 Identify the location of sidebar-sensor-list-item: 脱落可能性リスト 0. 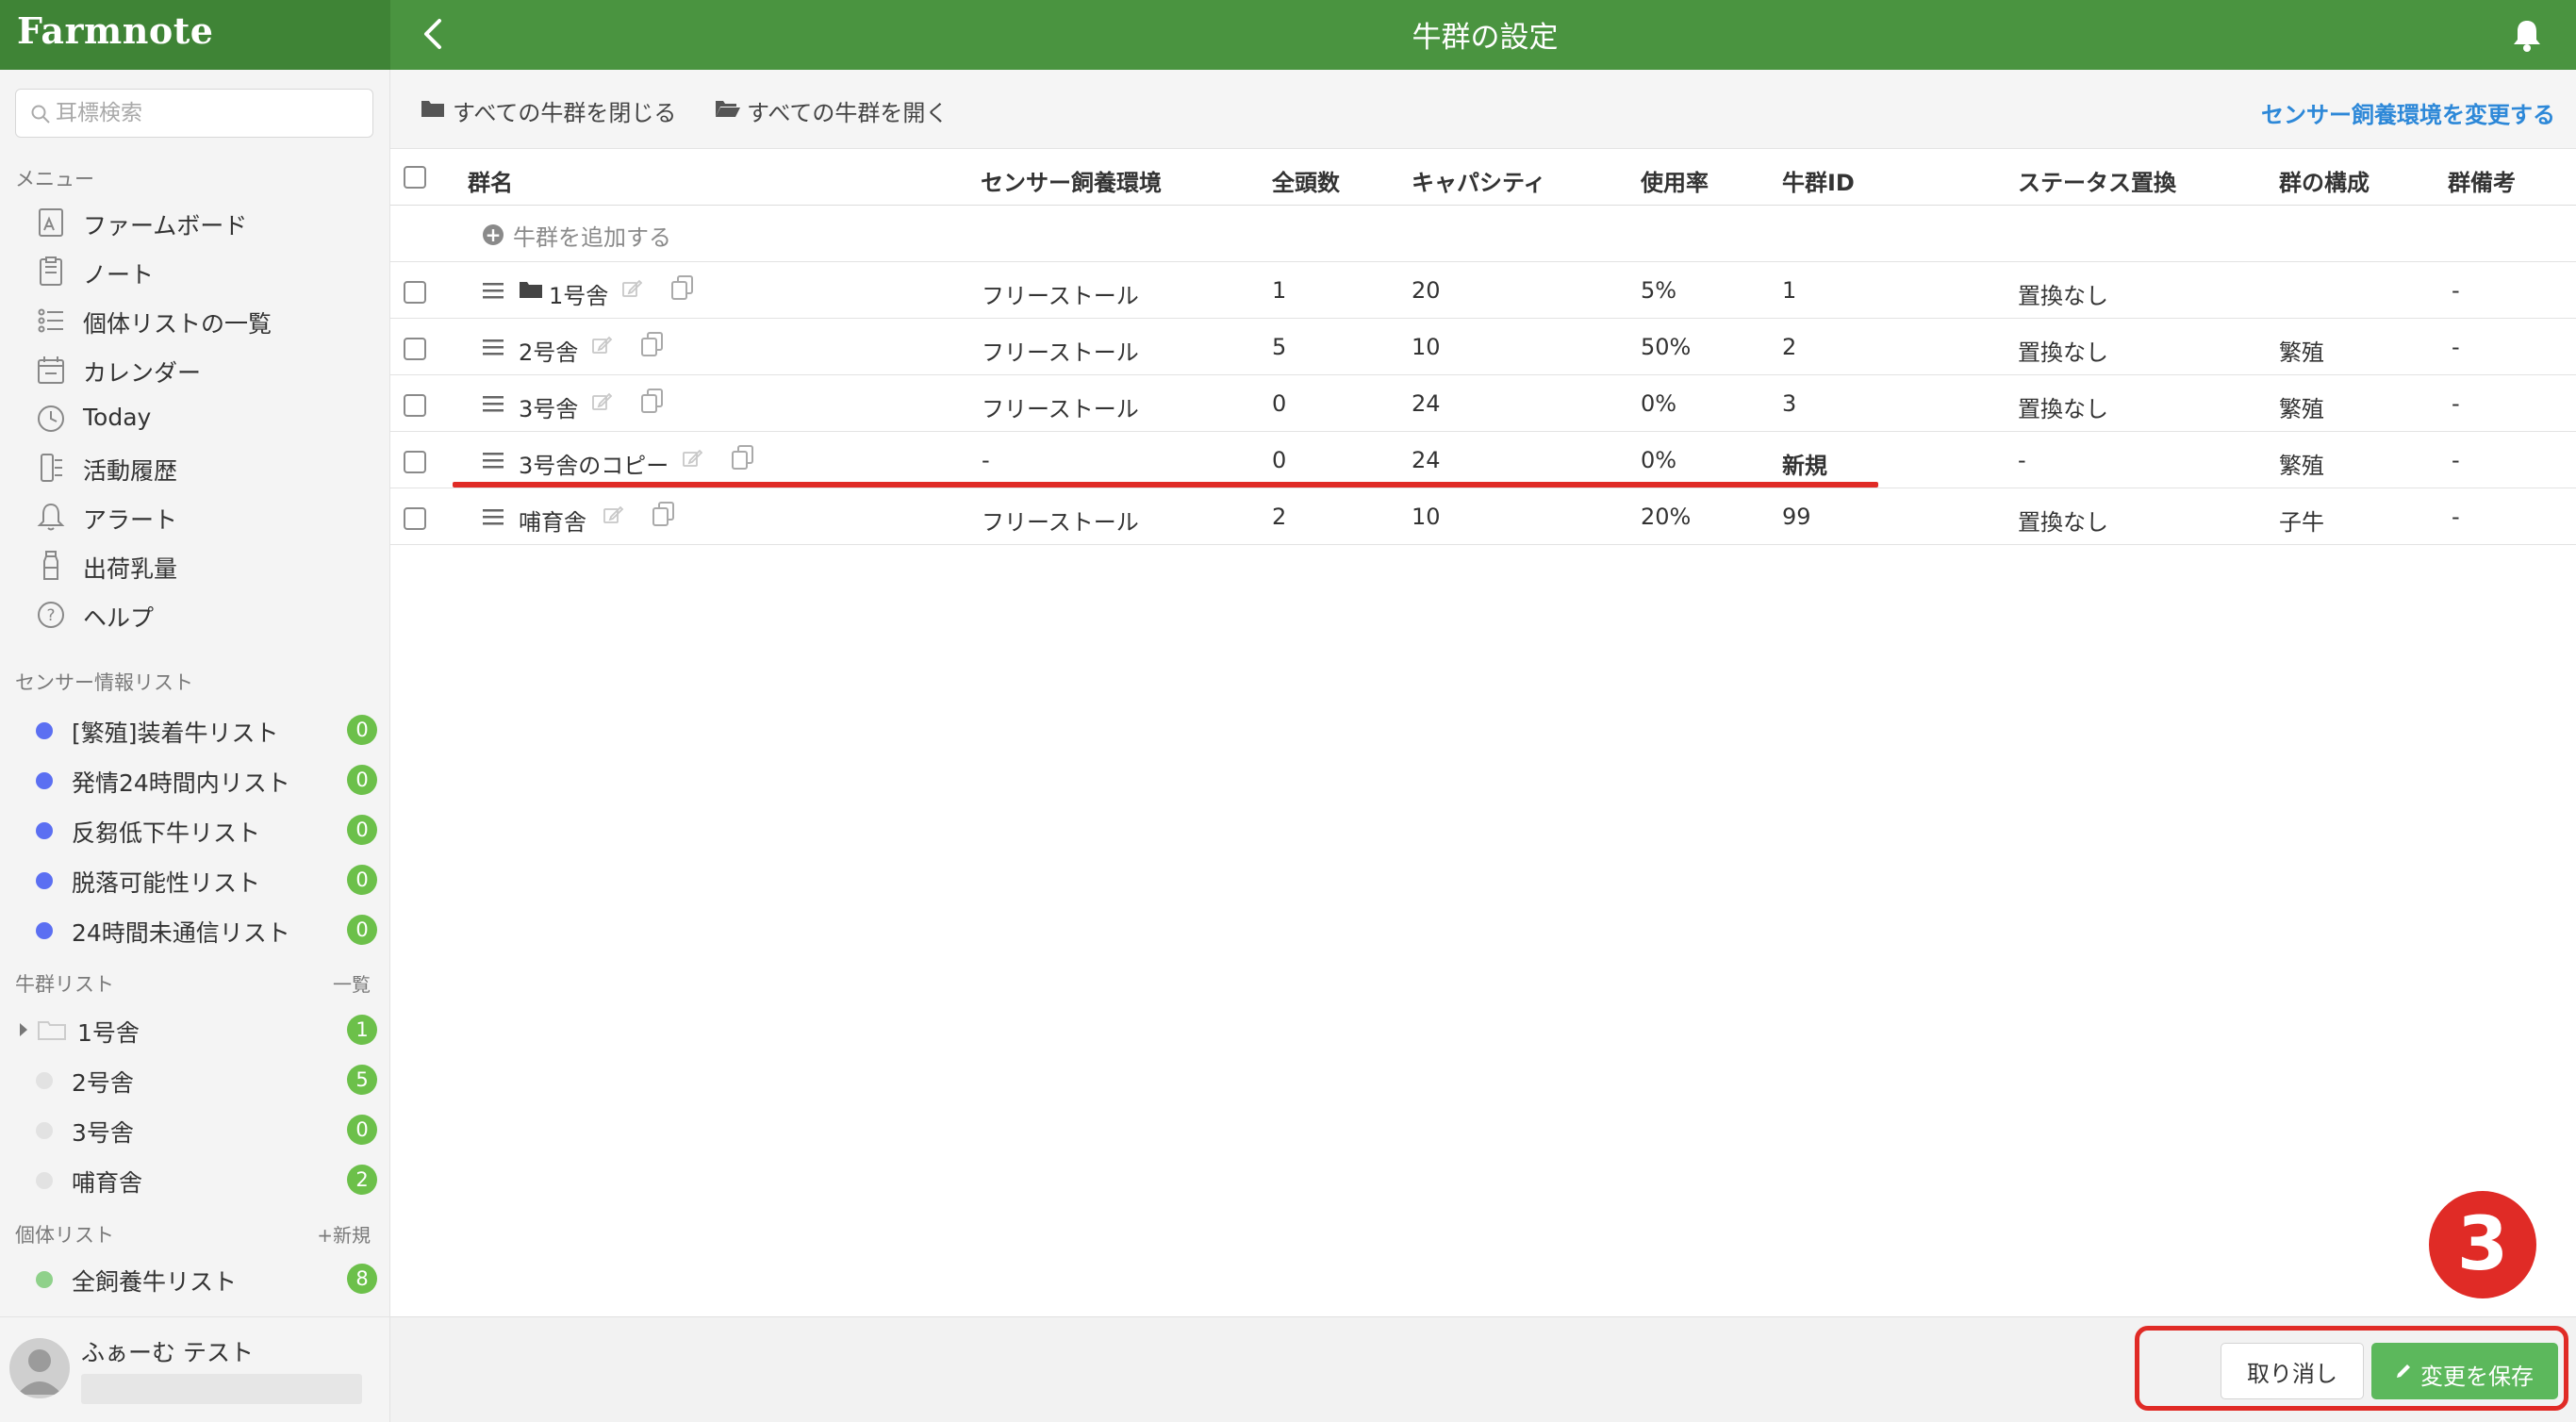
(194, 879).